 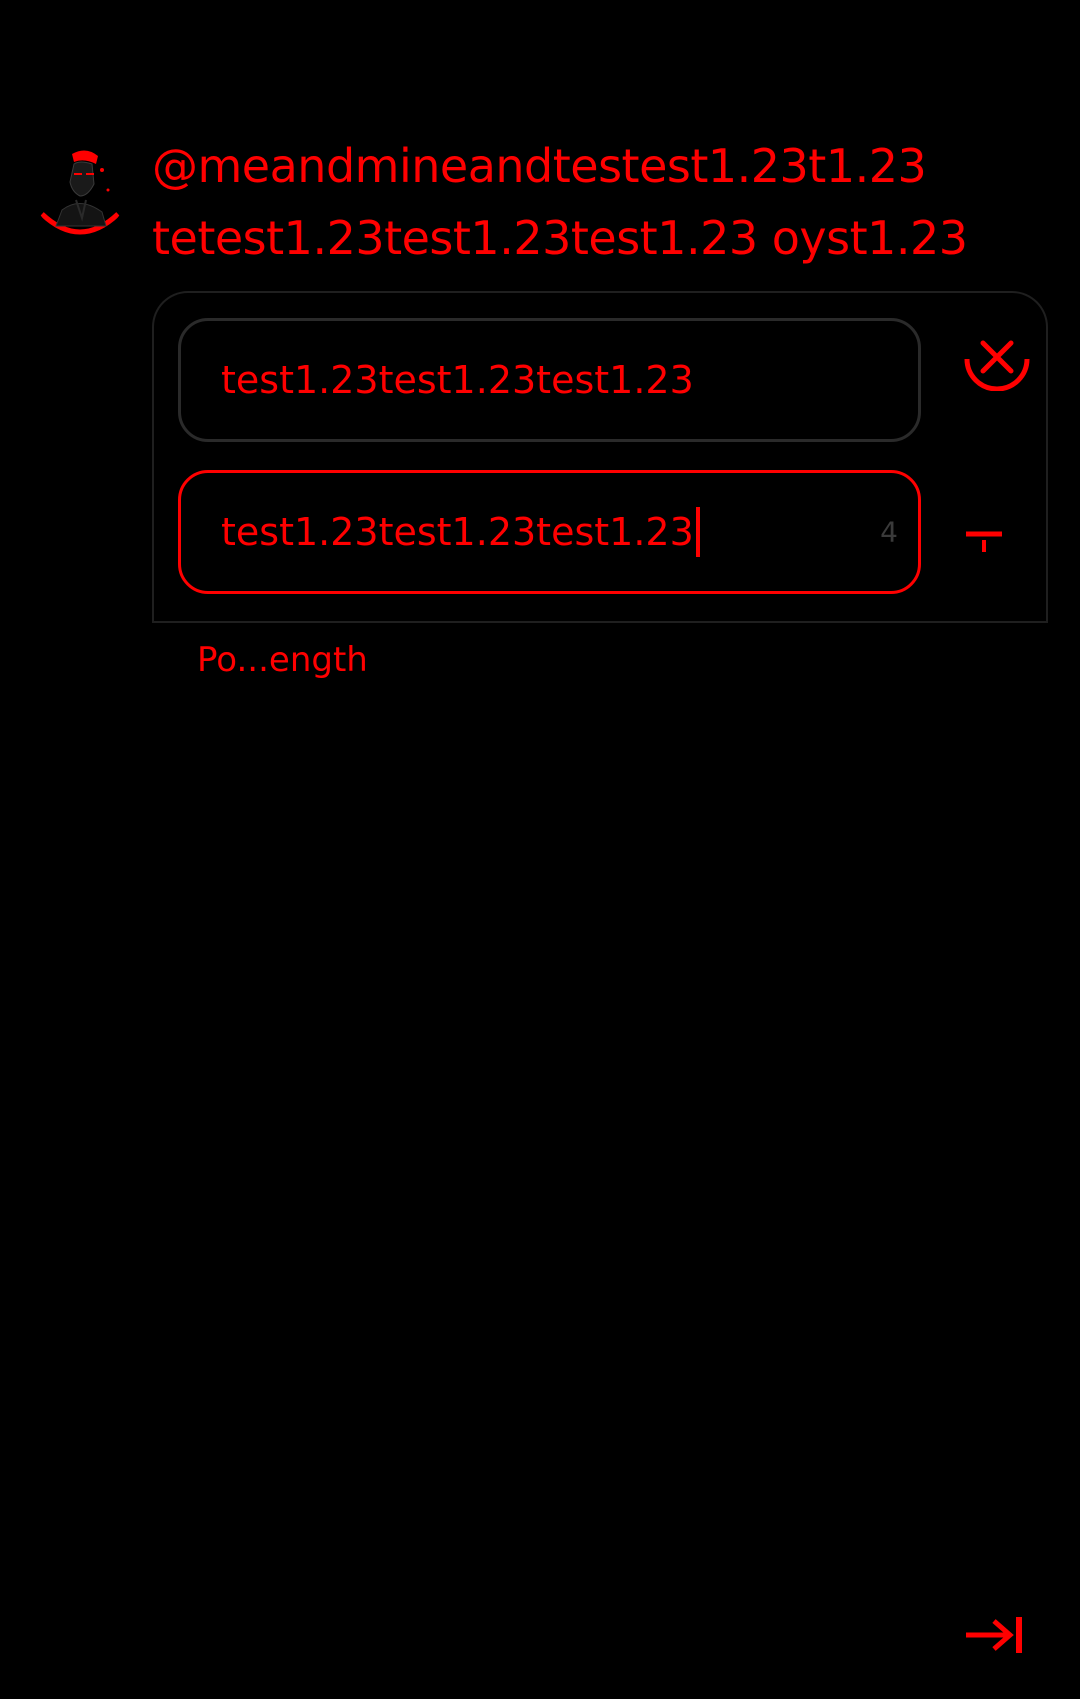 I want to click on poll-option-1-value: test1.23test1.23test1.23, so click(x=457, y=380).